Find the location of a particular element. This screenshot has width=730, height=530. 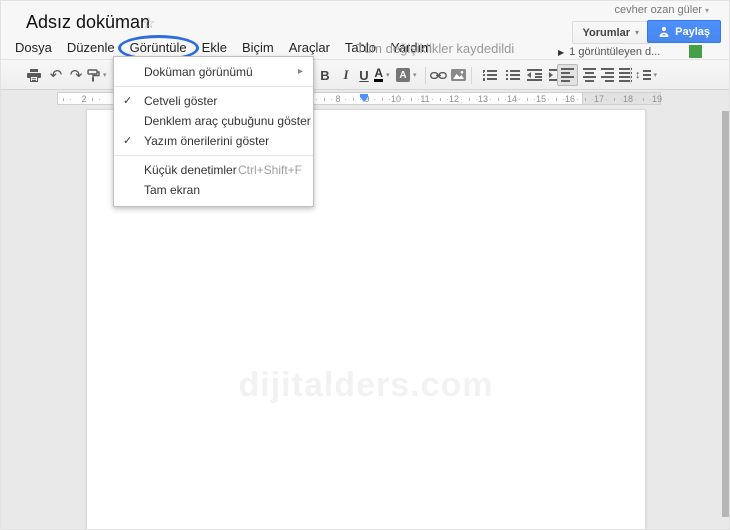

numbered-list-icon is located at coordinates (489, 75).